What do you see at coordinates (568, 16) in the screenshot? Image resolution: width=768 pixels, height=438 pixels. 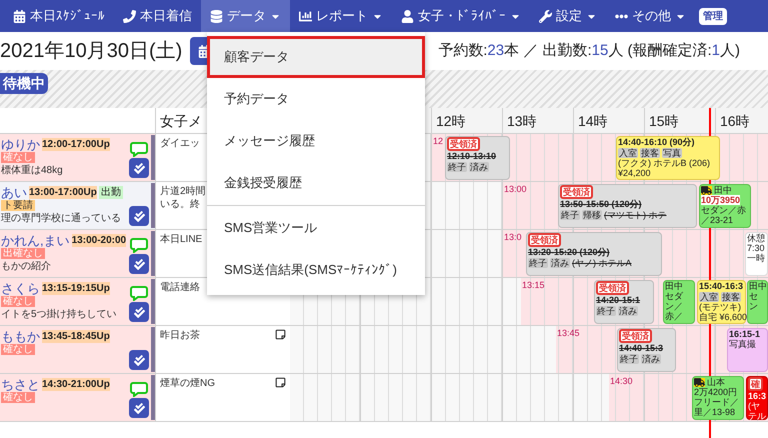 I see `nav-item: 設定` at bounding box center [568, 16].